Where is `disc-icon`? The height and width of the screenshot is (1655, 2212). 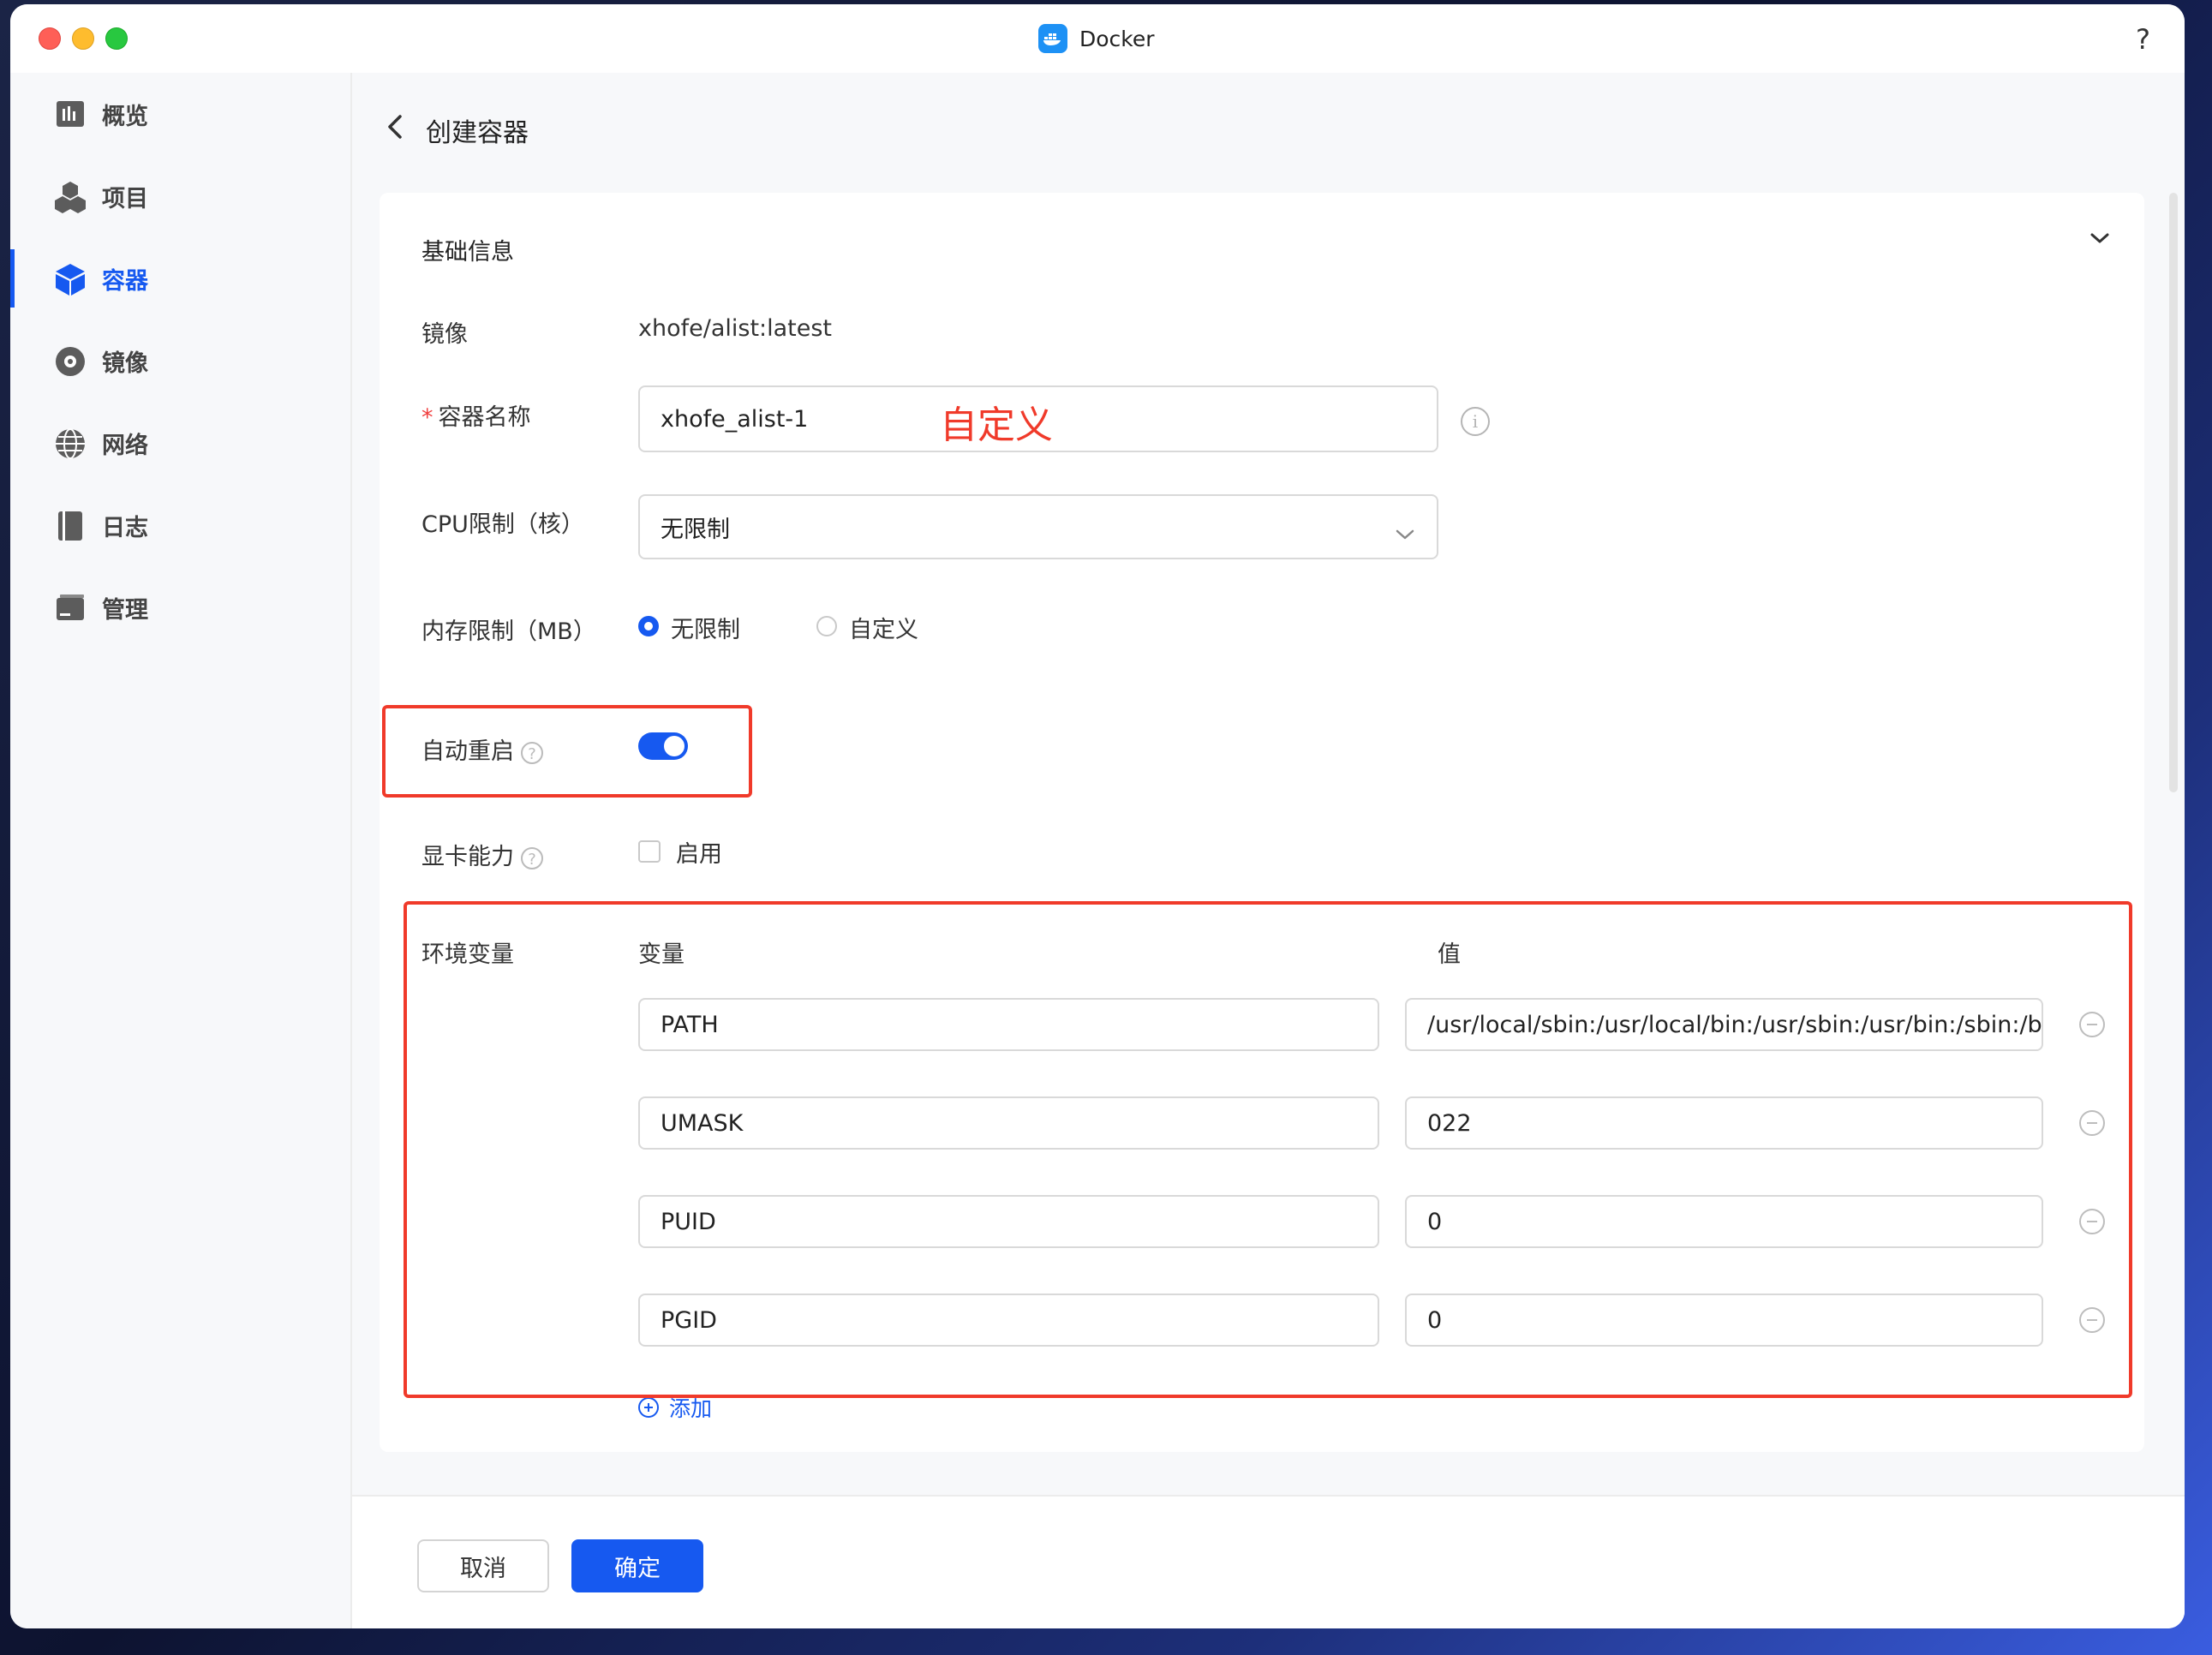 disc-icon is located at coordinates (70, 361).